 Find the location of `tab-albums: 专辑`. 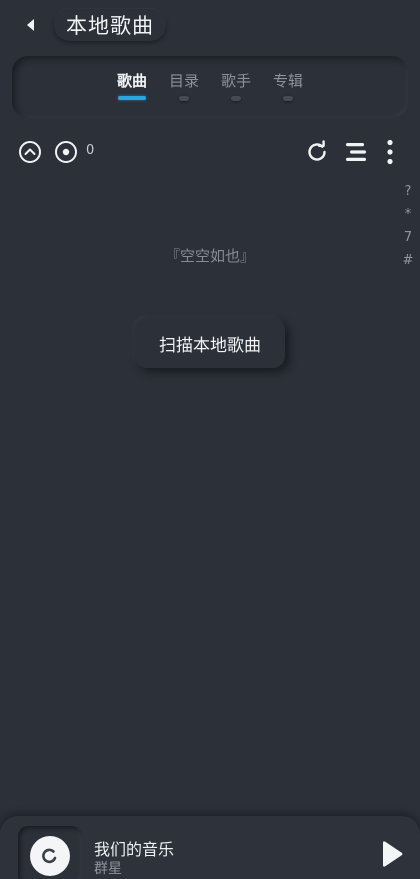

tab-albums: 专辑 is located at coordinates (288, 85).